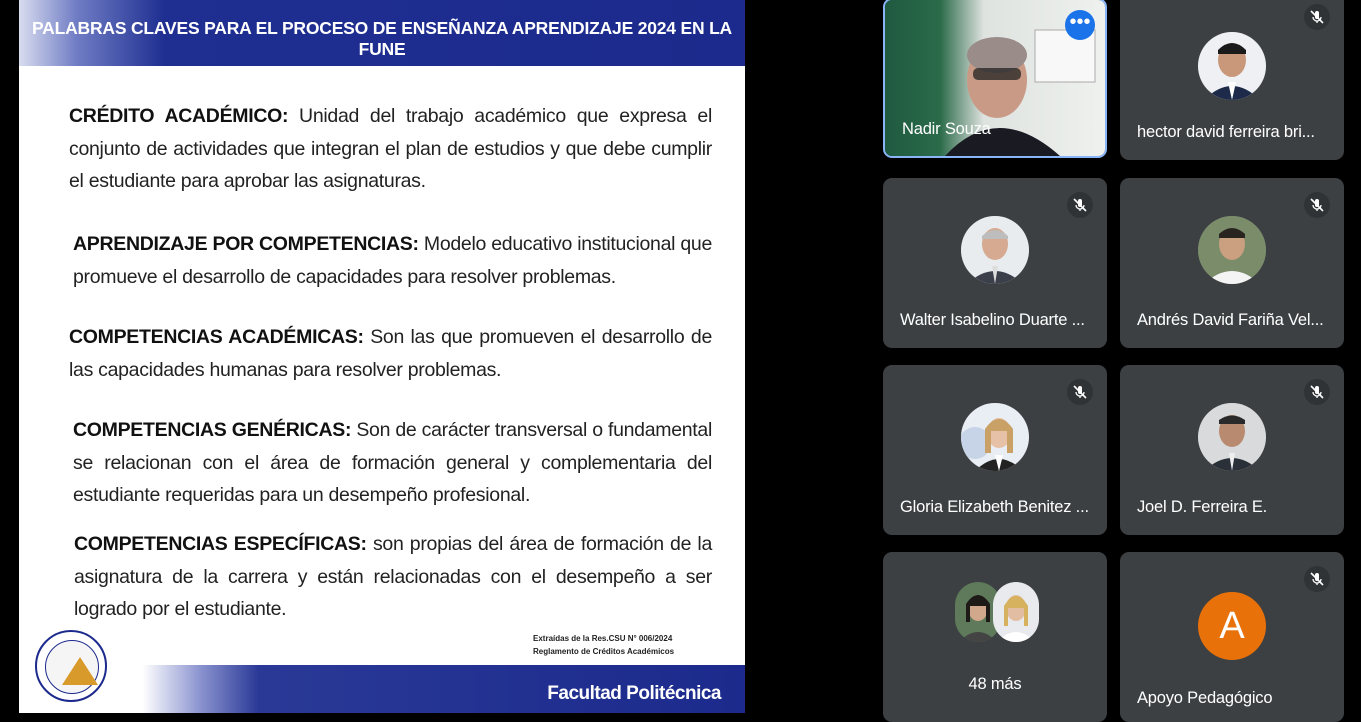 The image size is (1361, 722). What do you see at coordinates (179, 116) in the screenshot?
I see `definition-term: CRÉDITO ACADÉMICO:` at bounding box center [179, 116].